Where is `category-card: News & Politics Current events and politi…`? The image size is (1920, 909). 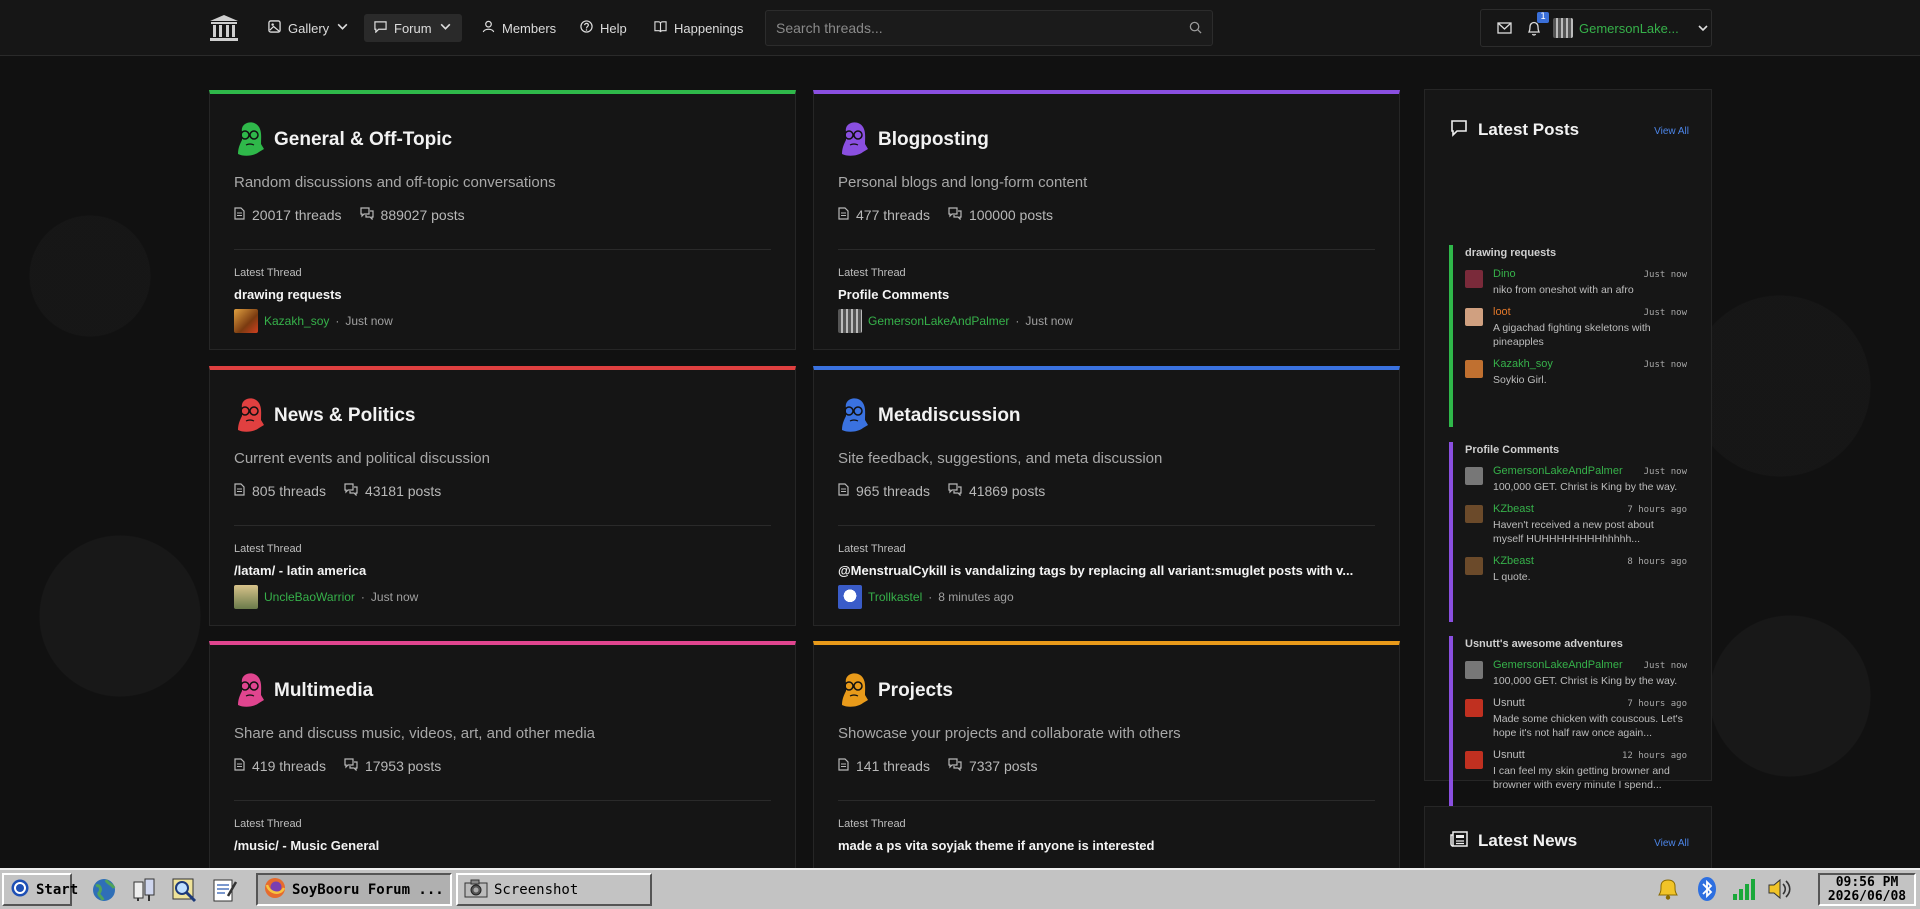
category-card: News & Politics Current events and politi… is located at coordinates (502, 496).